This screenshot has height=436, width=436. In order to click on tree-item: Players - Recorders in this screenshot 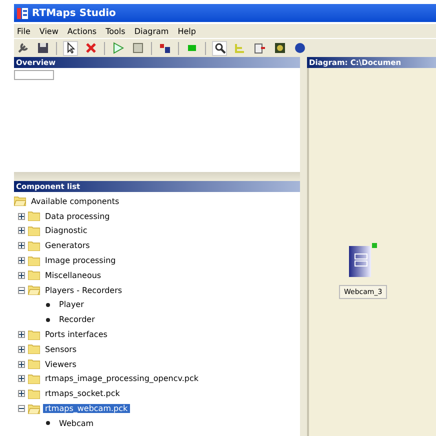, I will do `click(83, 290)`.